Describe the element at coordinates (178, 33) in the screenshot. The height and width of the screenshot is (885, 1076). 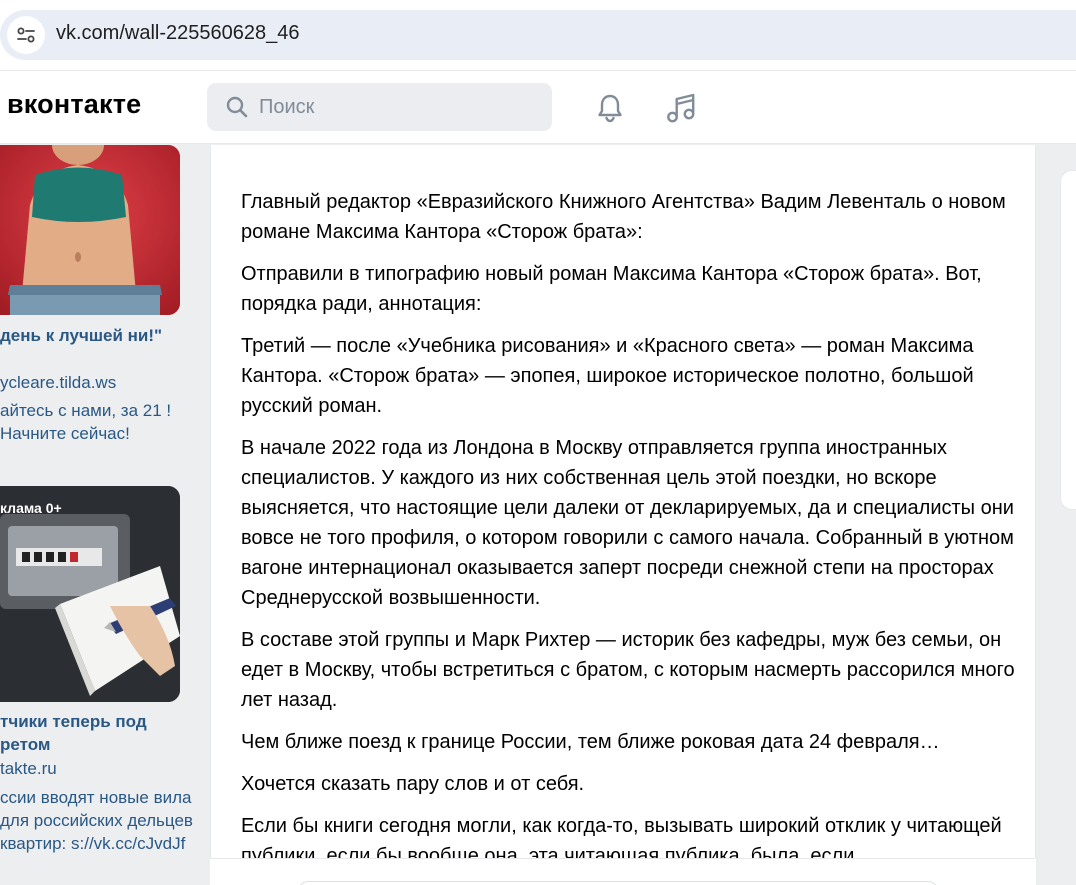
I see `url-text: vk.com/wall-225560628_46` at that location.